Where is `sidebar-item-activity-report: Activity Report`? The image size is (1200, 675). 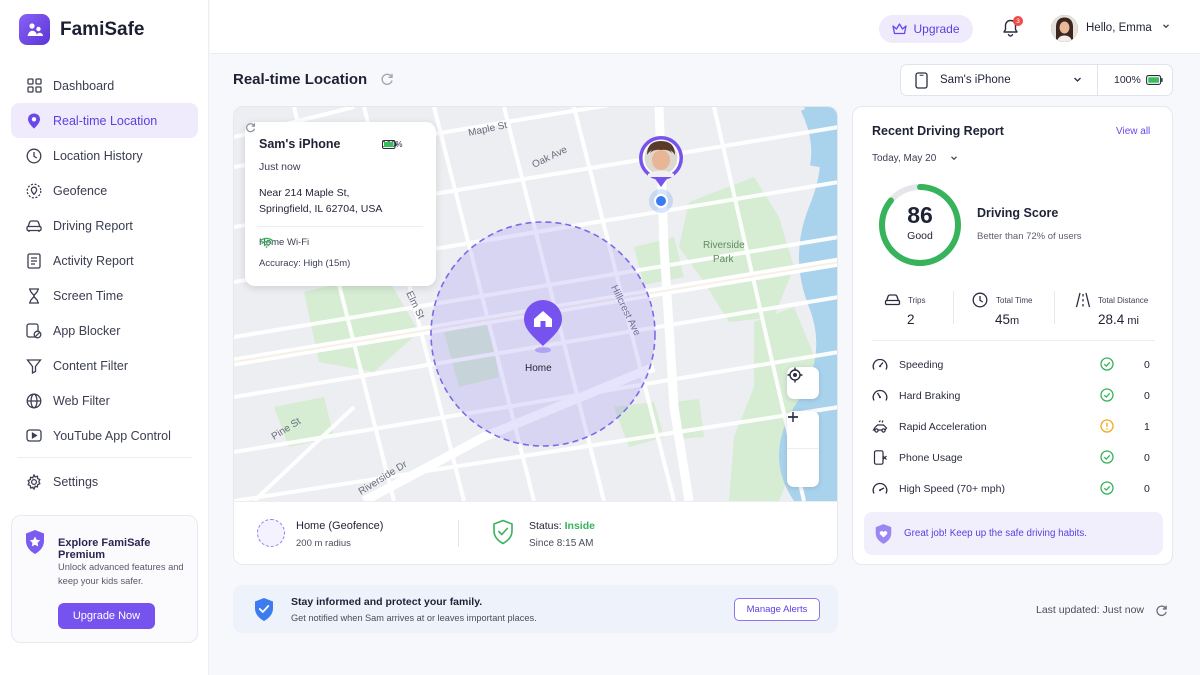 sidebar-item-activity-report: Activity Report is located at coordinates (104, 260).